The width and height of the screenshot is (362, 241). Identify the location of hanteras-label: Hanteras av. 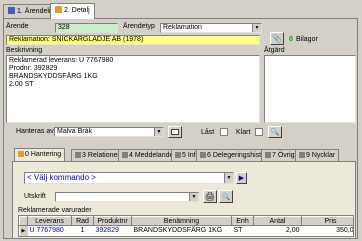
(35, 131).